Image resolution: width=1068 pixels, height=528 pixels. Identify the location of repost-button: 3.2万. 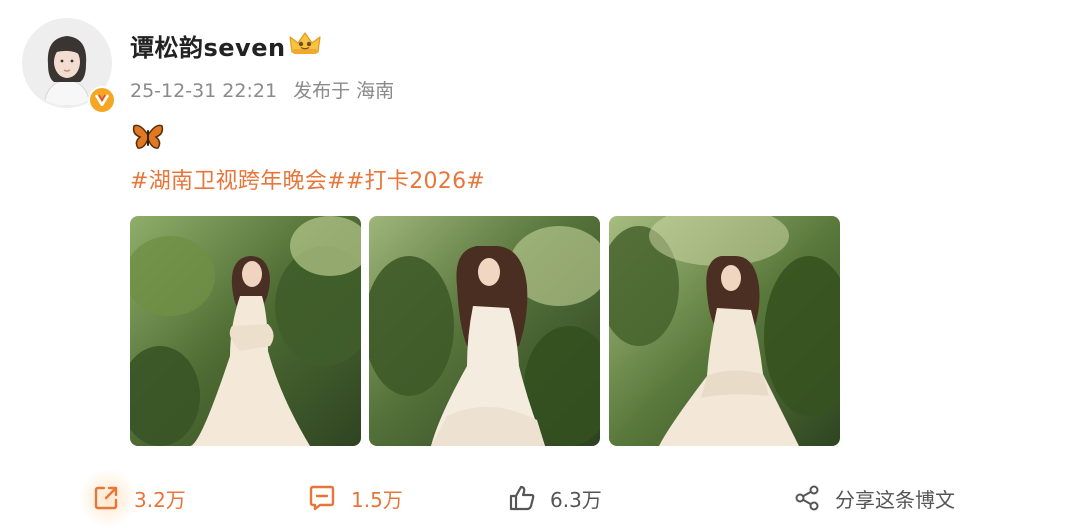
(139, 498).